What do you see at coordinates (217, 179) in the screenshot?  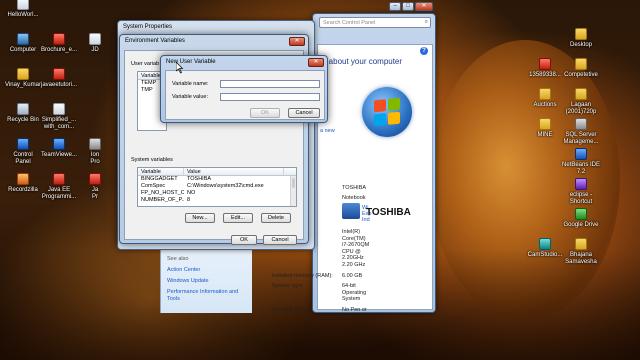 I see `table-row: BINGGADGET TOSHIBA` at bounding box center [217, 179].